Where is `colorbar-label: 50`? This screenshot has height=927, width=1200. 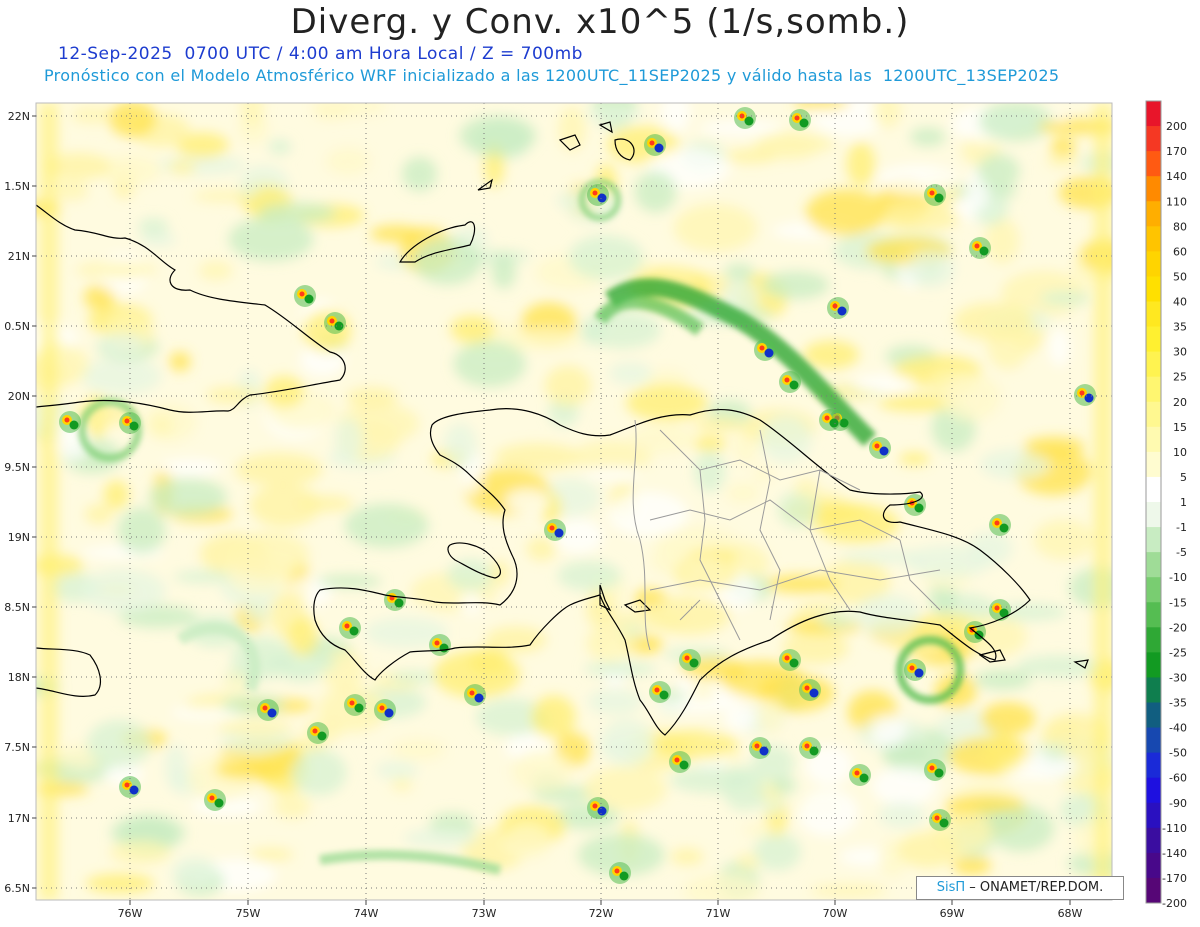 colorbar-label: 50 is located at coordinates (1180, 276).